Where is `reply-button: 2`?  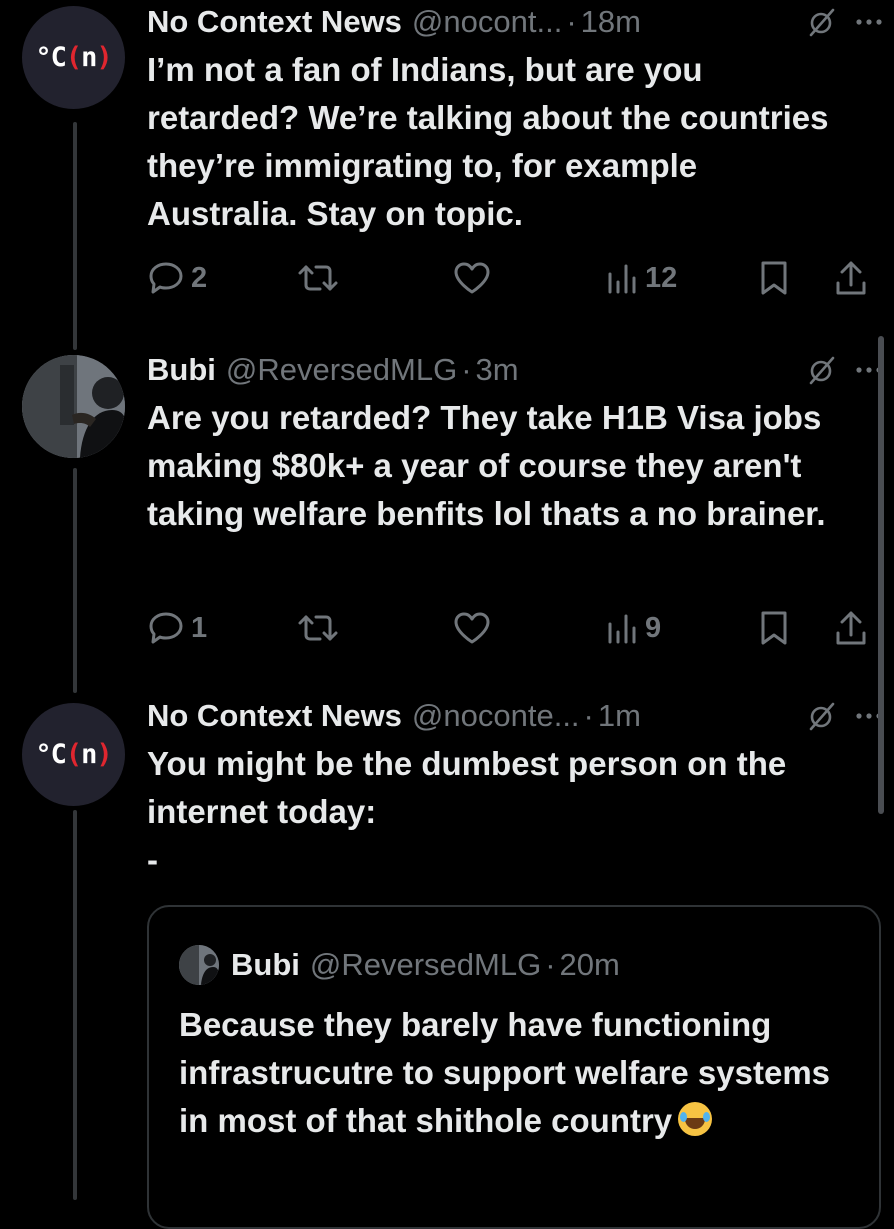
reply-button: 2 is located at coordinates (177, 278).